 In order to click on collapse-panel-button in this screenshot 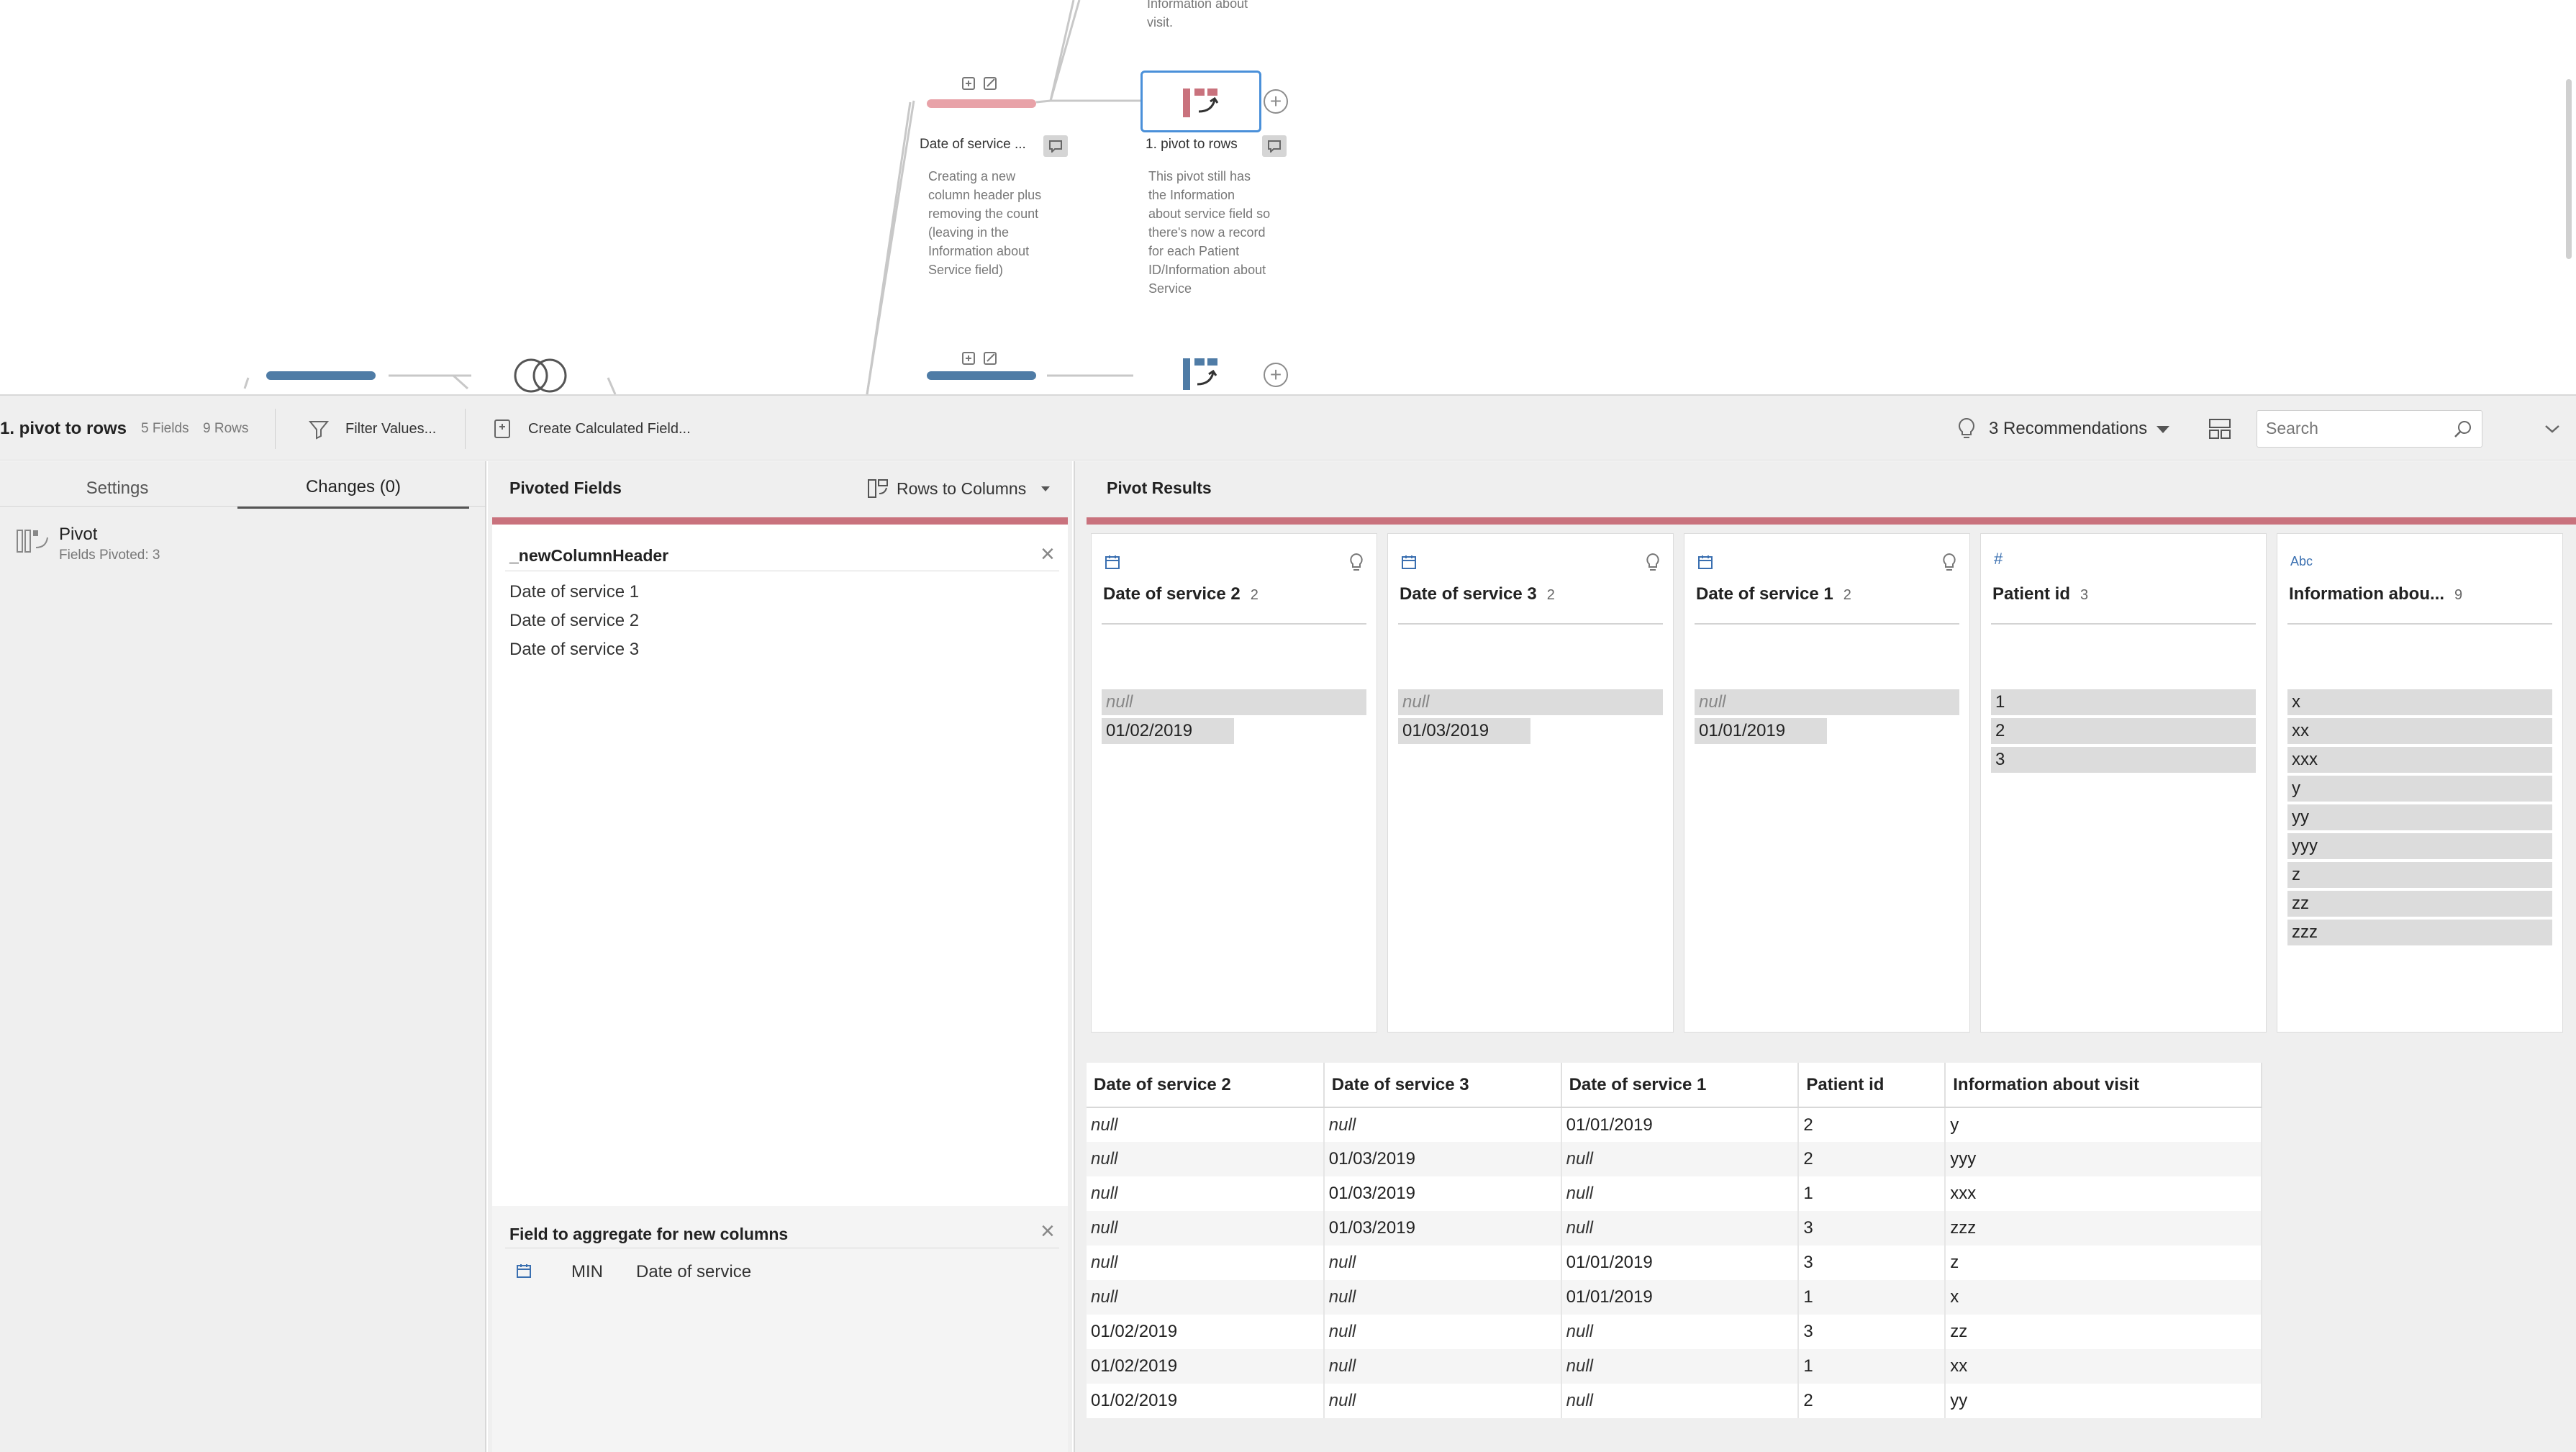, I will do `click(2552, 429)`.